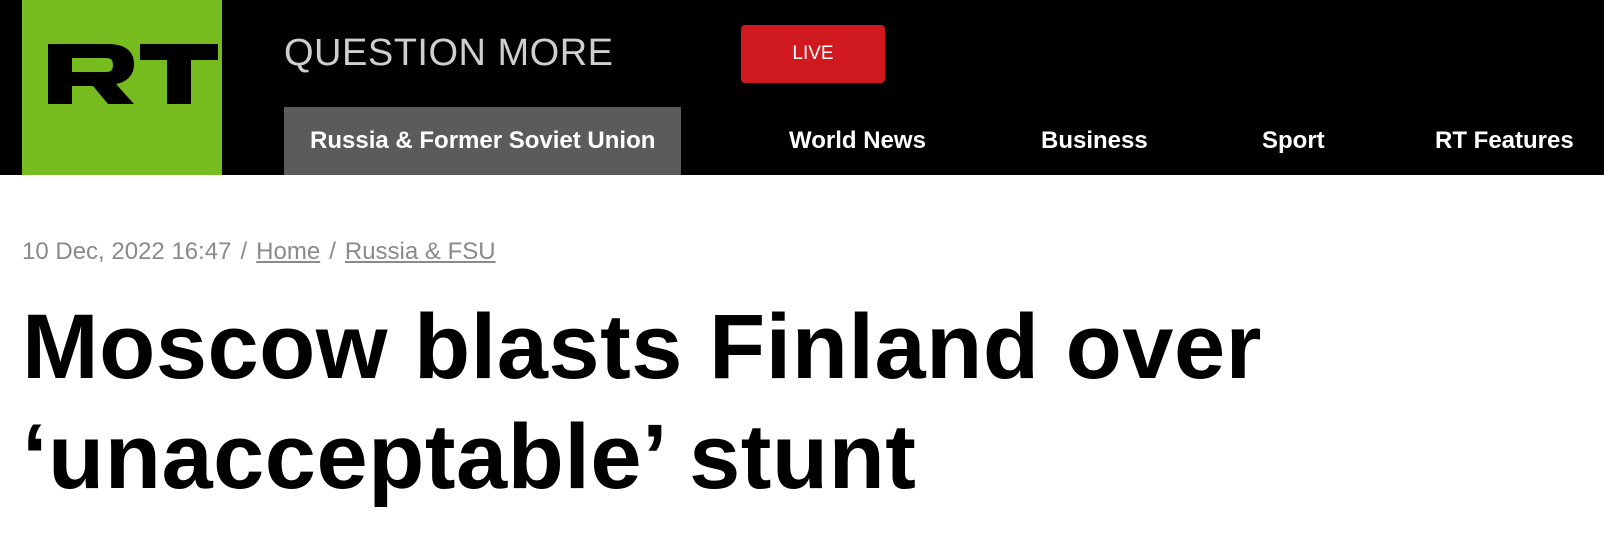  Describe the element at coordinates (813, 54) in the screenshot. I see `live-button: LIVE` at that location.